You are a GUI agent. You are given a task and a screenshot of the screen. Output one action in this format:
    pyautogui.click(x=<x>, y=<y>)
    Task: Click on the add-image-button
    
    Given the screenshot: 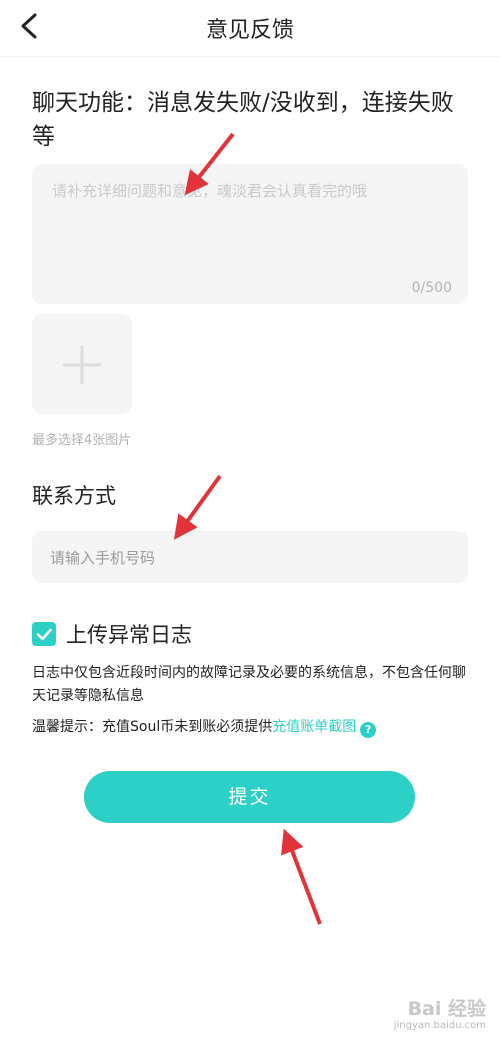 What is the action you would take?
    pyautogui.click(x=82, y=364)
    